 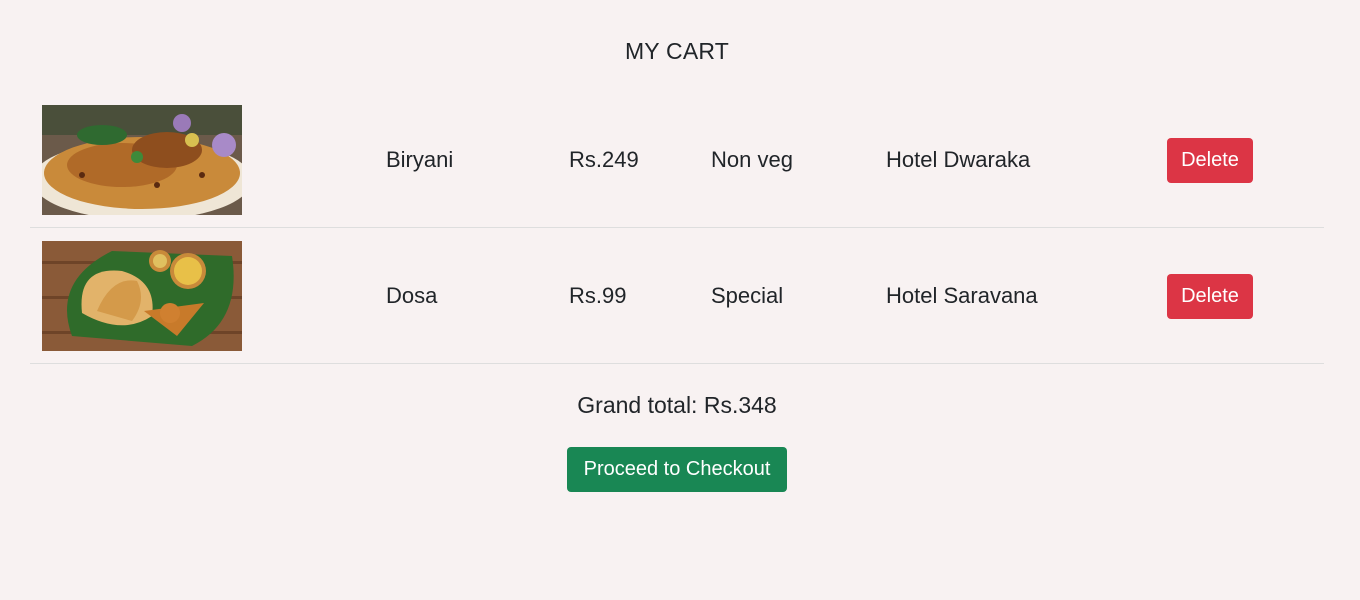 What do you see at coordinates (598, 295) in the screenshot?
I see `item-price: Rs.99` at bounding box center [598, 295].